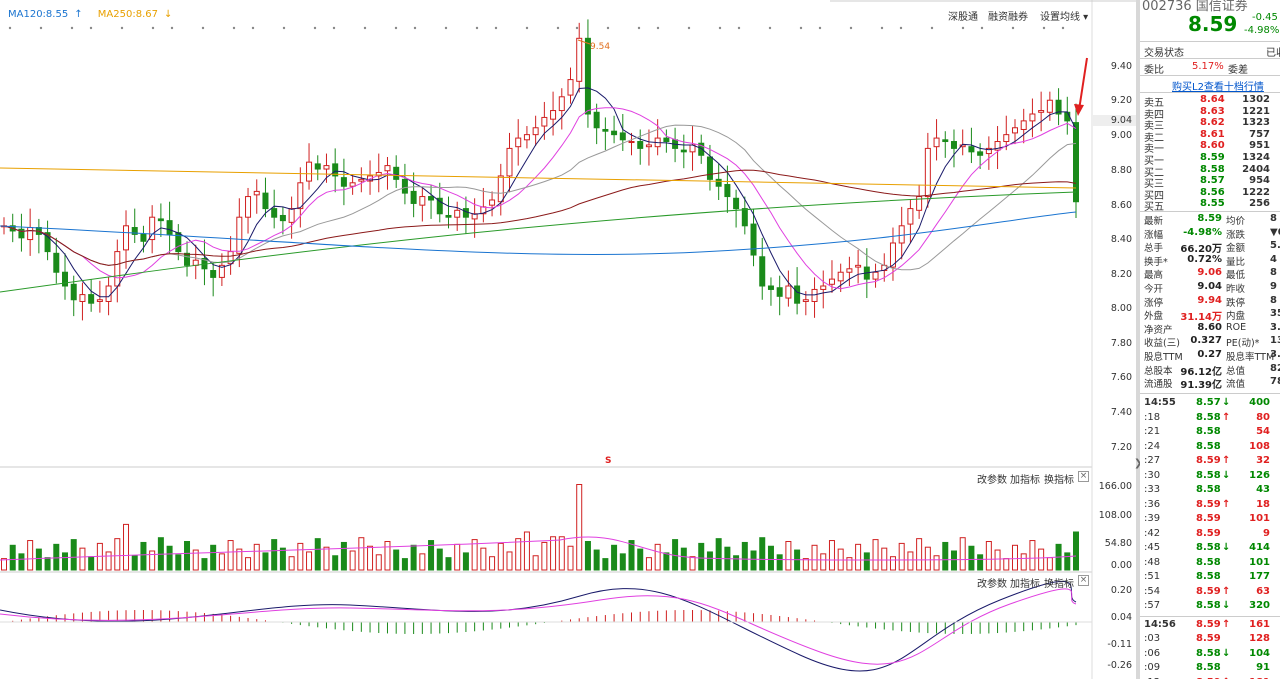 This screenshot has height=679, width=1280. Describe the element at coordinates (1210, 668) in the screenshot. I see `tick-row: :09 8.58 91` at that location.